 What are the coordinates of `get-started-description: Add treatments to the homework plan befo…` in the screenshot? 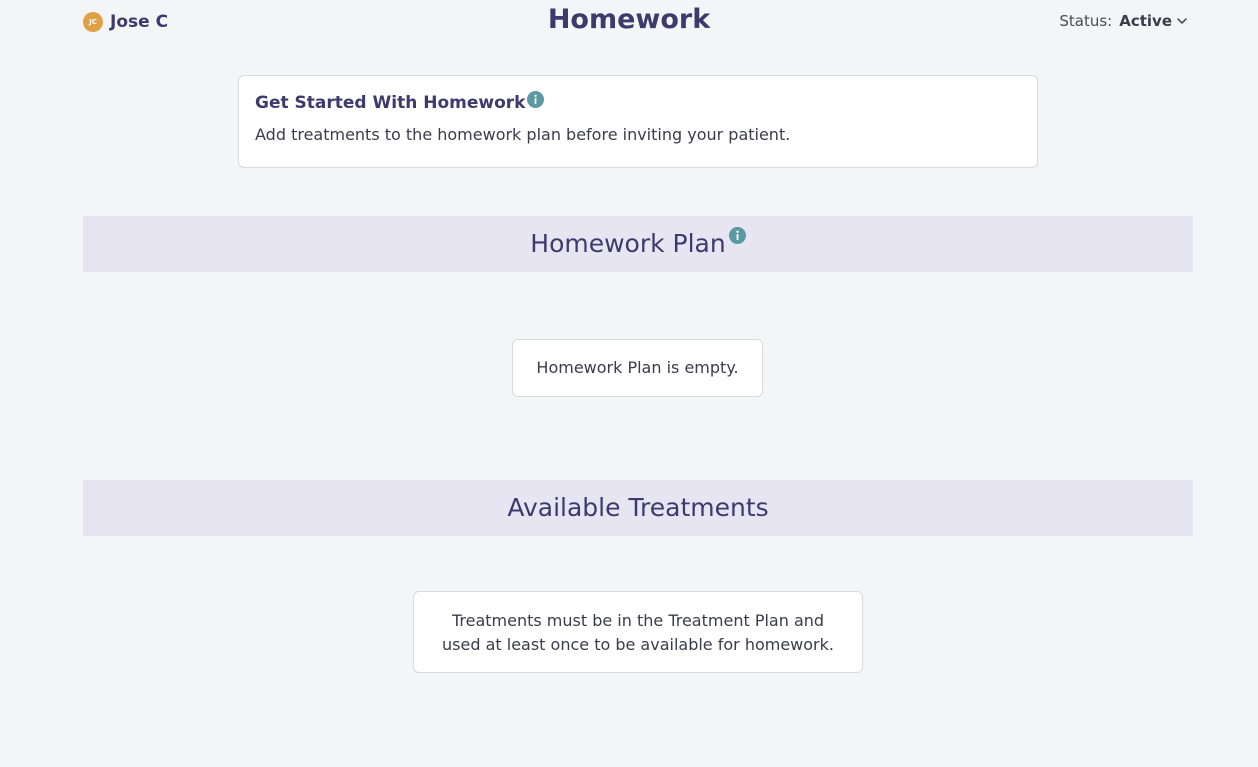 It's located at (523, 134).